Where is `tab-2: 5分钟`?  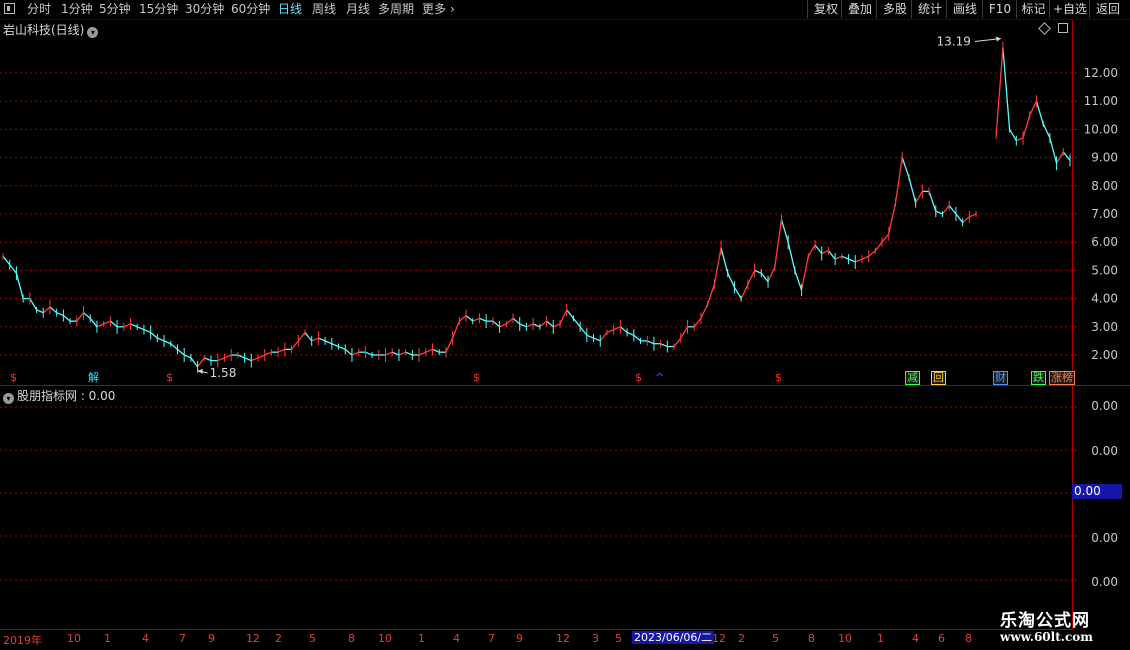 tab-2: 5分钟 is located at coordinates (115, 9).